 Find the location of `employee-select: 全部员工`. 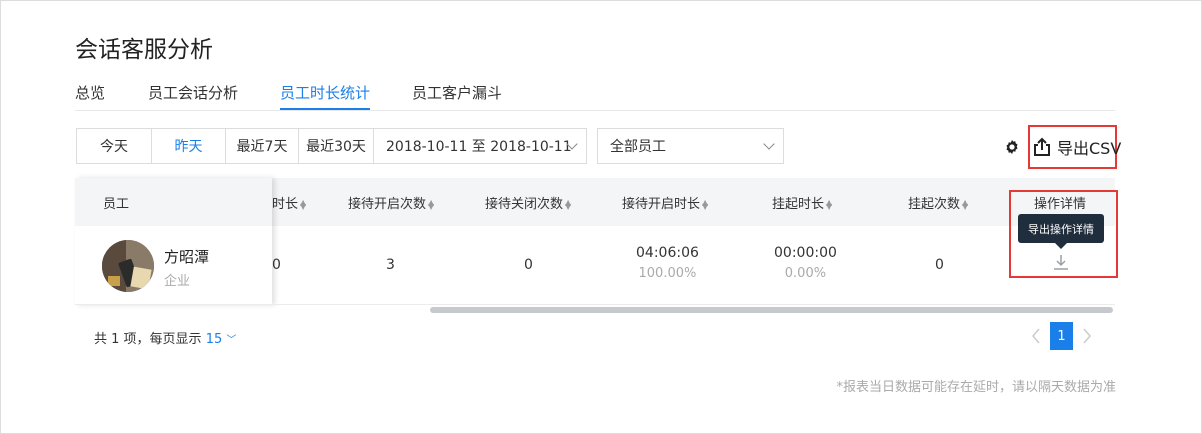

employee-select: 全部员工 is located at coordinates (690, 146).